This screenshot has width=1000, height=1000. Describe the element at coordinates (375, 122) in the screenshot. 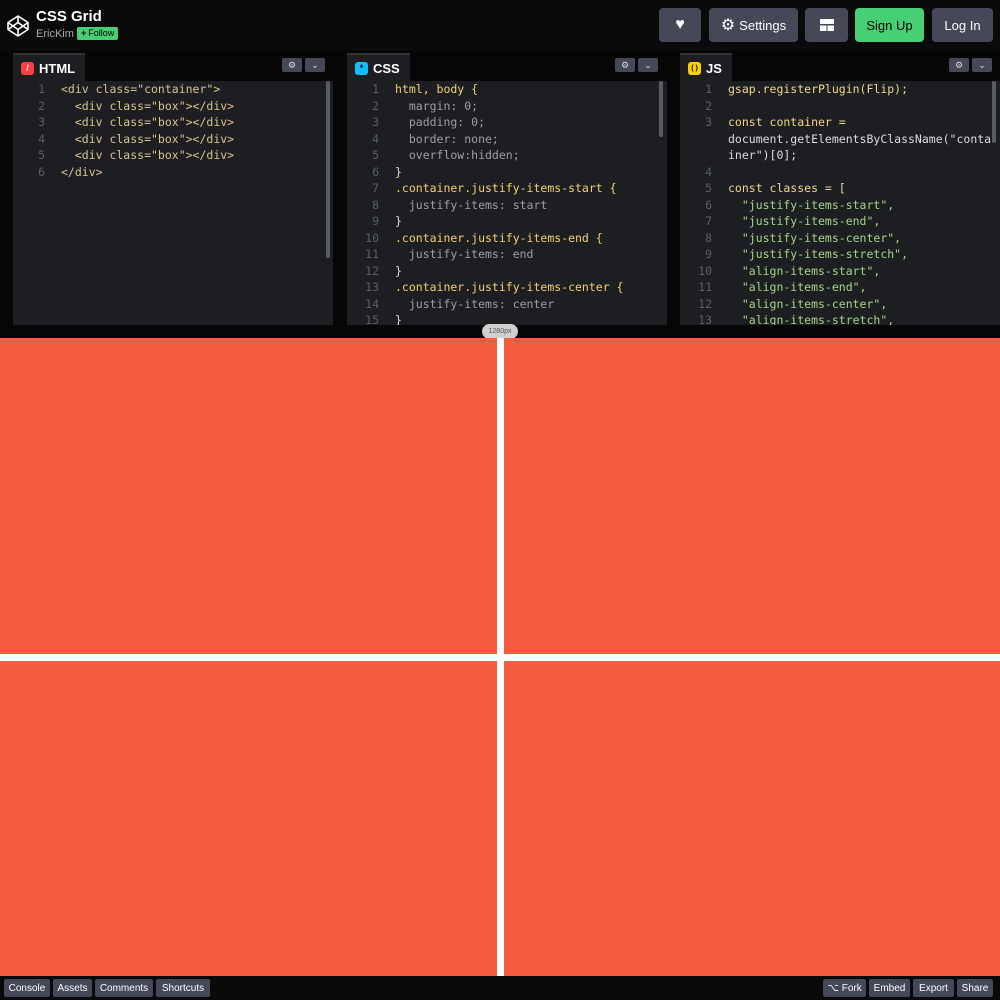

I see `line-number: 3` at that location.